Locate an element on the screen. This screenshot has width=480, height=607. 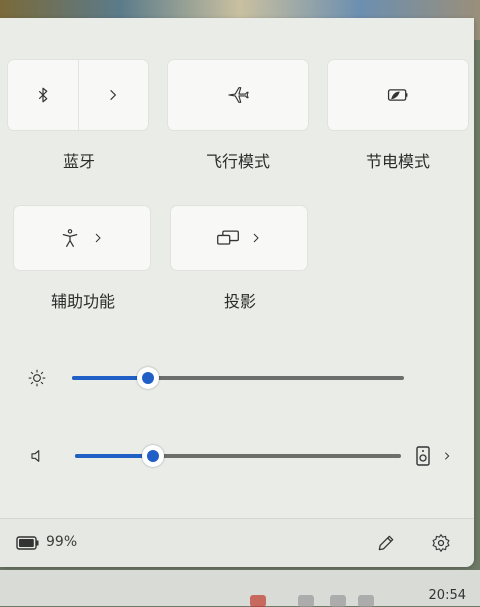
bluetooth-toggle-button is located at coordinates (43, 95).